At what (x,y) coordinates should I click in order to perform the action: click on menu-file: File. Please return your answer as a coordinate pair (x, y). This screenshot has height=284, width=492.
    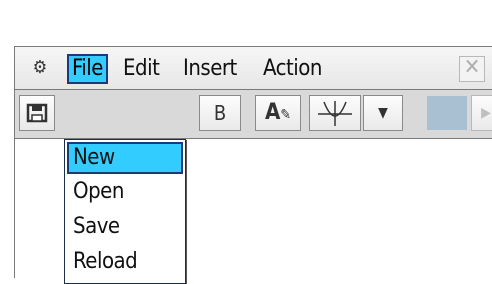
    Looking at the image, I should click on (87, 69).